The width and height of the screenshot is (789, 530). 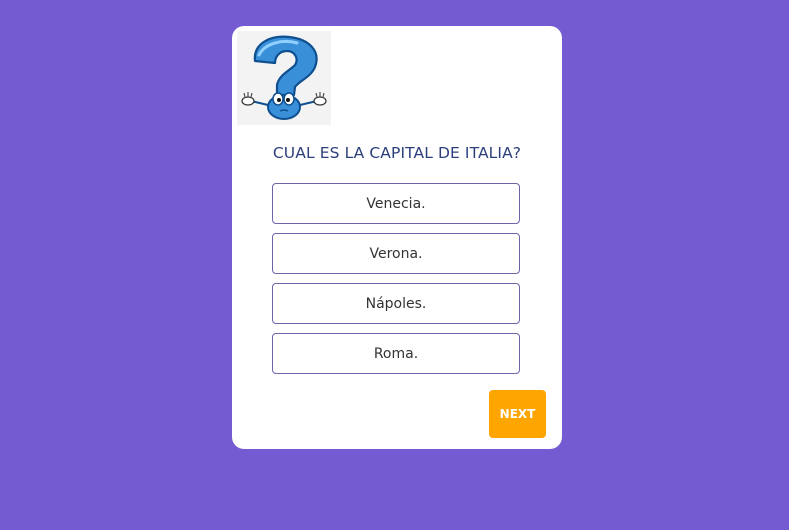 I want to click on question-text: CUAL ES LA CAPITAL DE ITALIA?, so click(x=397, y=153).